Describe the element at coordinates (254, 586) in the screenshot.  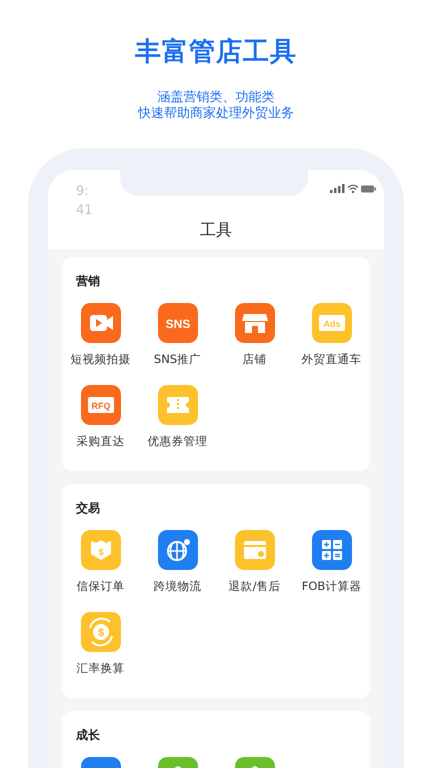
I see `tool-label: 退款/售后` at that location.